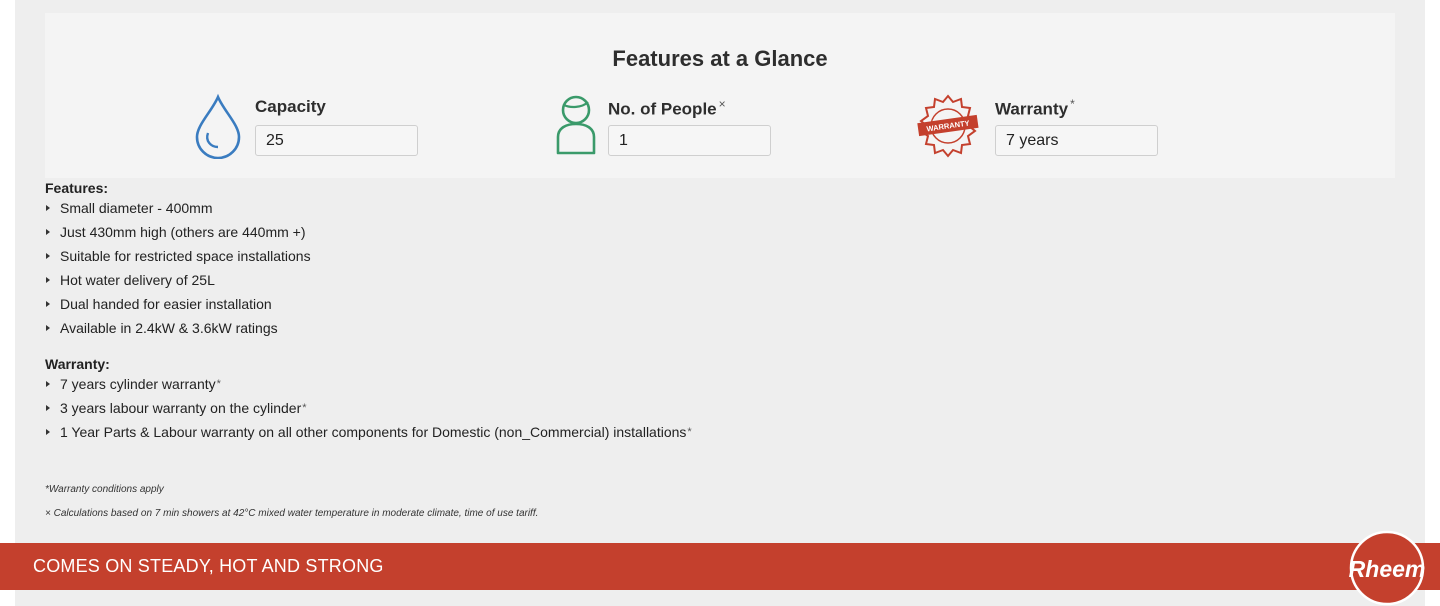 This screenshot has width=1440, height=606. I want to click on warranty-mark: *, so click(1072, 104).